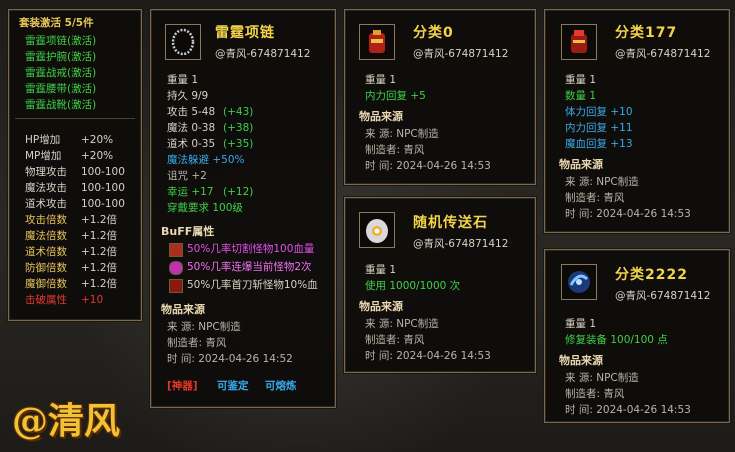 This screenshot has height=452, width=735. What do you see at coordinates (46, 204) in the screenshot?
I see `stat-label: 道术攻击` at bounding box center [46, 204].